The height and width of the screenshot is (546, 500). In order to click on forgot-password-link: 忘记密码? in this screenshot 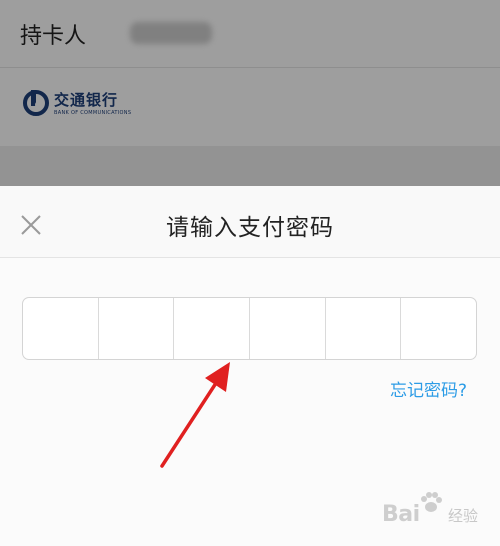, I will do `click(428, 388)`.